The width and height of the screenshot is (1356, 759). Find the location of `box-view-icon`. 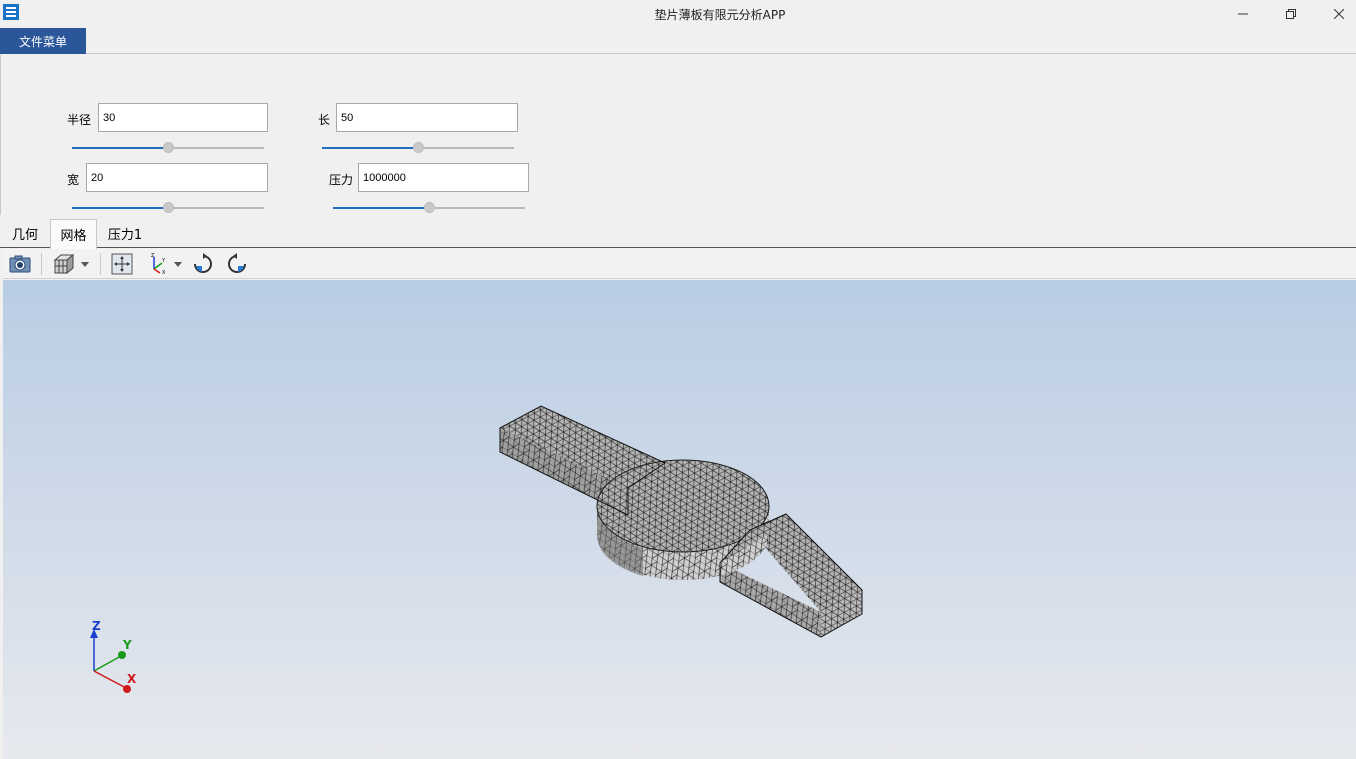

box-view-icon is located at coordinates (64, 264).